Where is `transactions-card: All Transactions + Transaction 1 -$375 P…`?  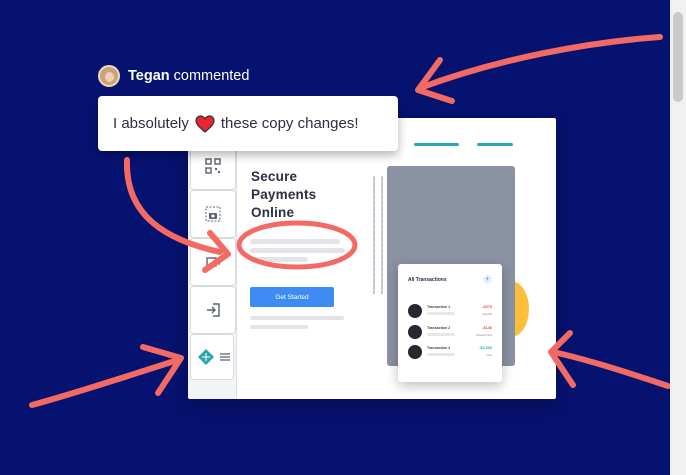 transactions-card: All Transactions + Transaction 1 -$375 P… is located at coordinates (450, 323).